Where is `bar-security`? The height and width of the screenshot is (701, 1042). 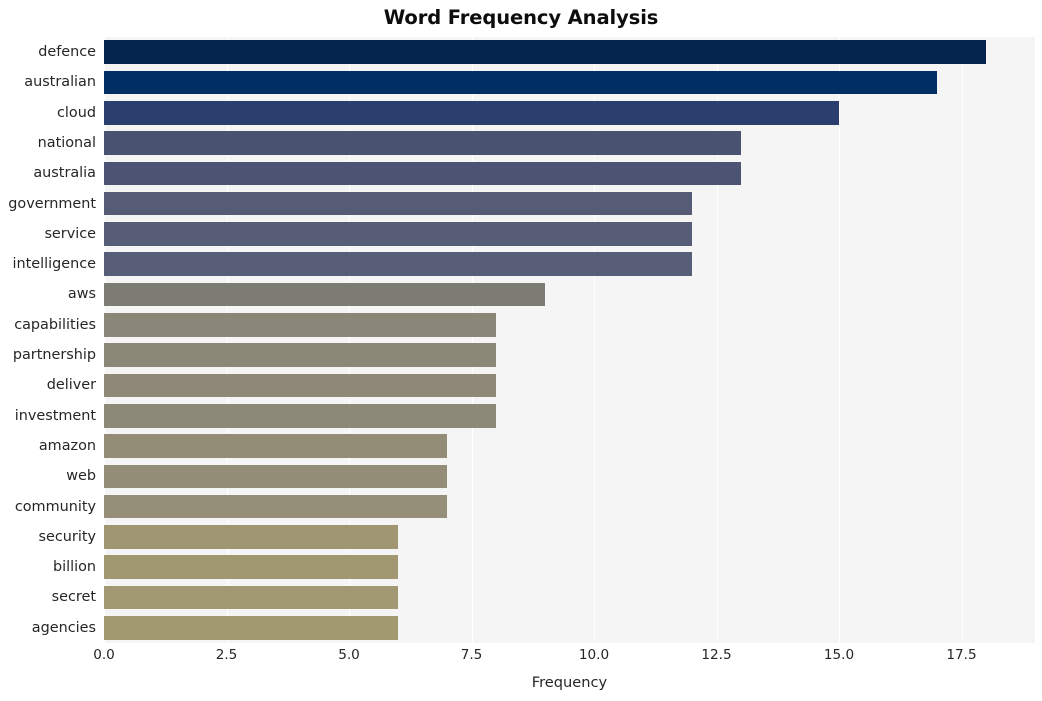 bar-security is located at coordinates (251, 537).